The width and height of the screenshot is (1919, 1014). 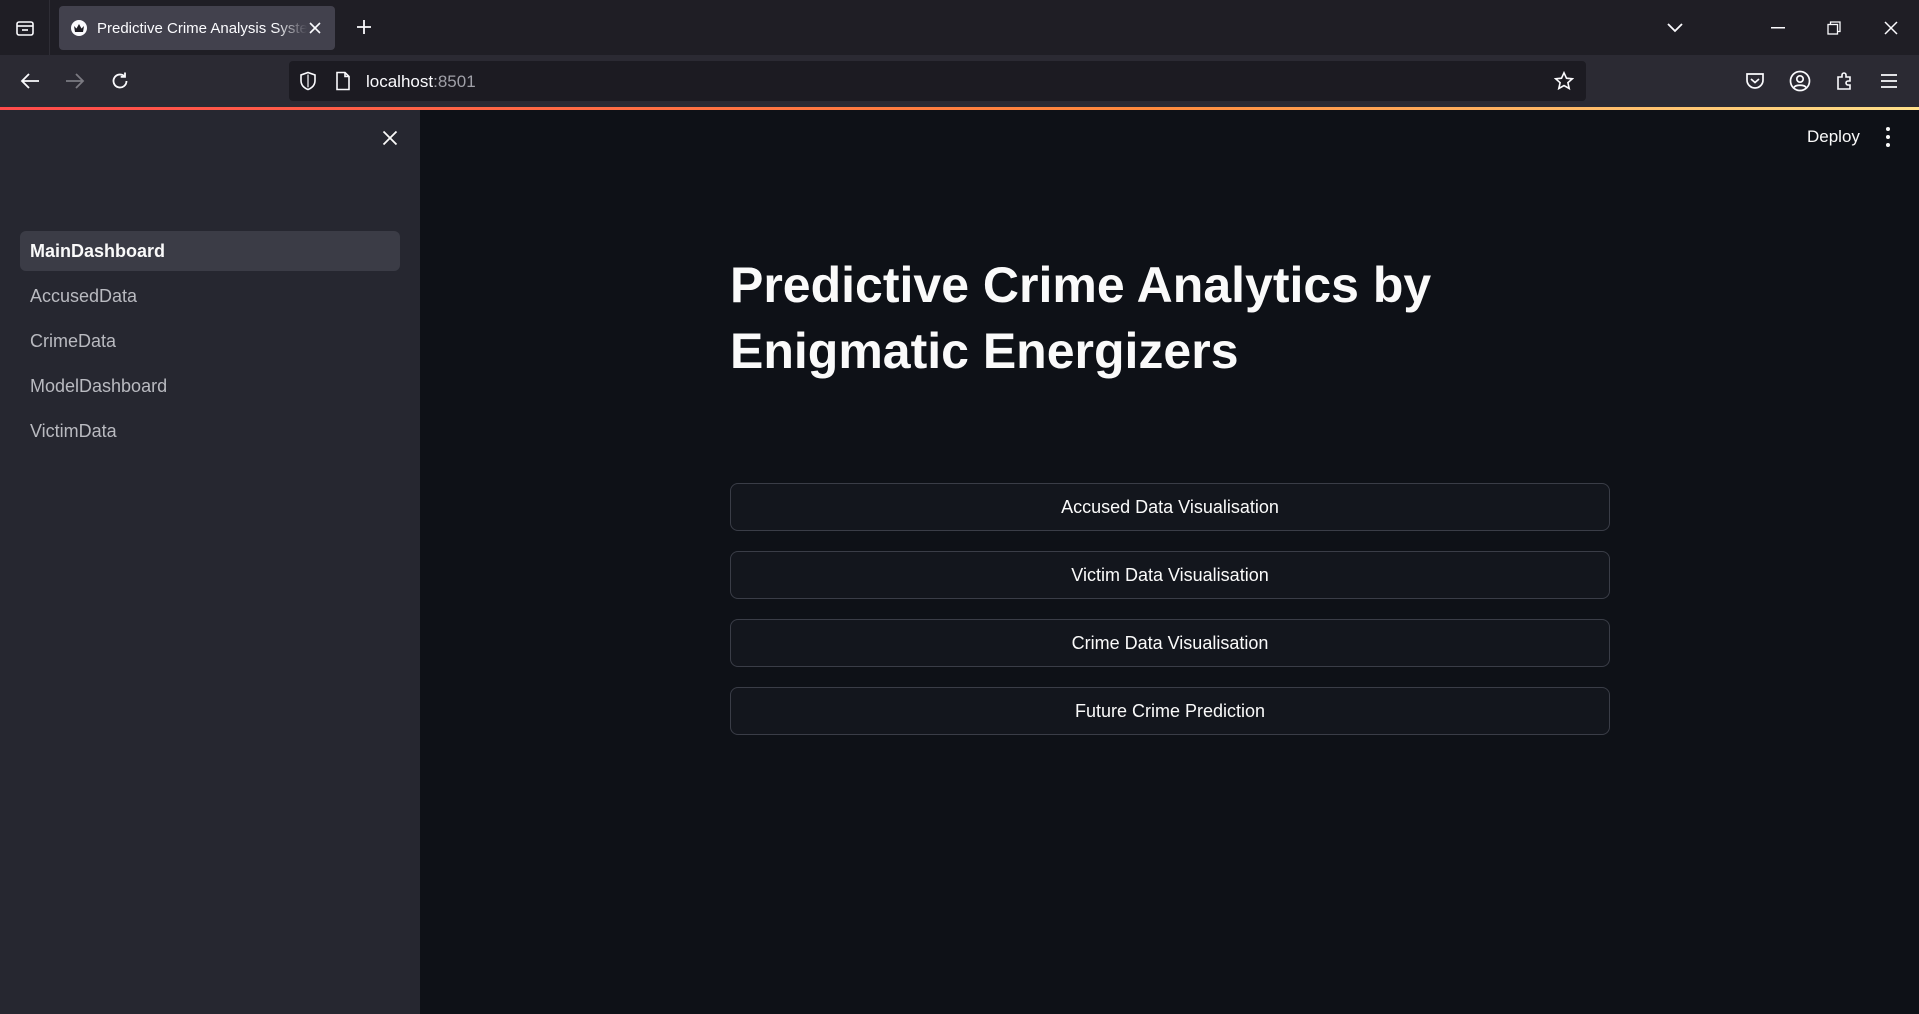 What do you see at coordinates (210, 341) in the screenshot?
I see `sidebar-item-crimedata: CrimeData` at bounding box center [210, 341].